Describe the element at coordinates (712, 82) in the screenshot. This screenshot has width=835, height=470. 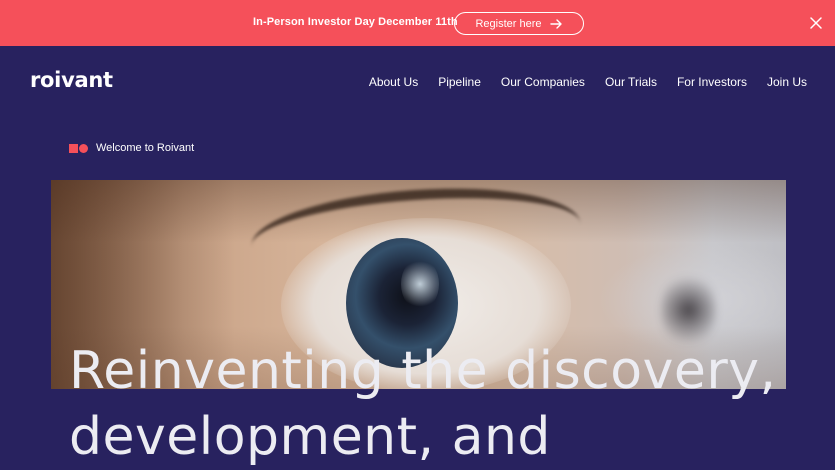
I see `nav-for-investors: For Investors` at that location.